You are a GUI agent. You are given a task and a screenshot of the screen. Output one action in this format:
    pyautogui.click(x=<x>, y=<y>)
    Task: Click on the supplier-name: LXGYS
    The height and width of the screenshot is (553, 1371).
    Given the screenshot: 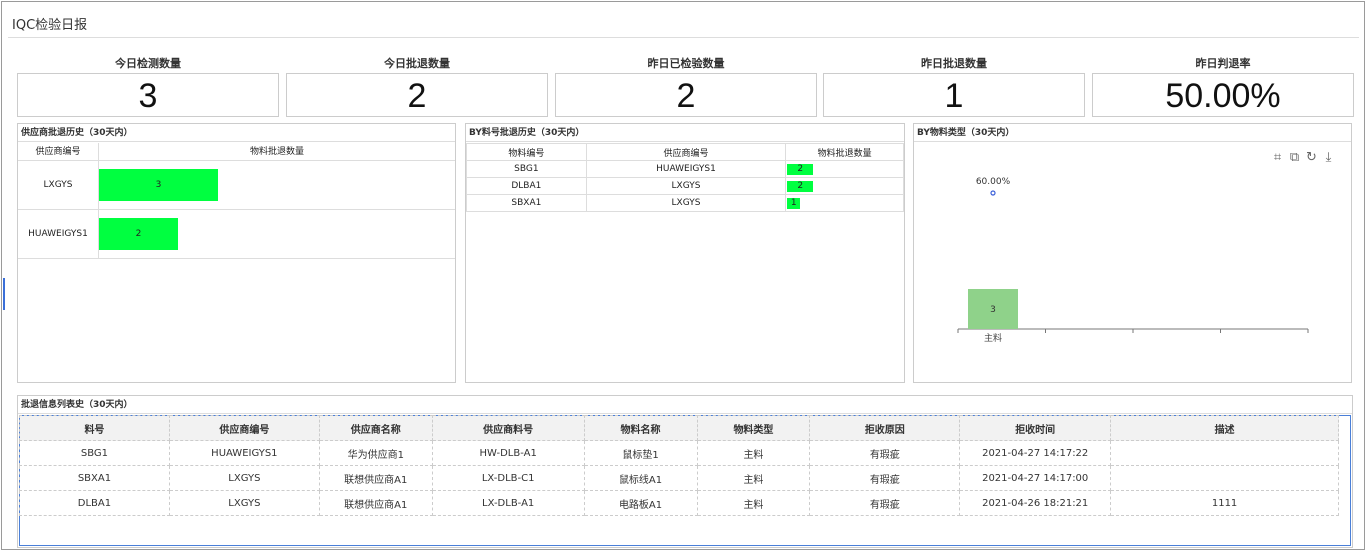 What is the action you would take?
    pyautogui.click(x=58, y=184)
    